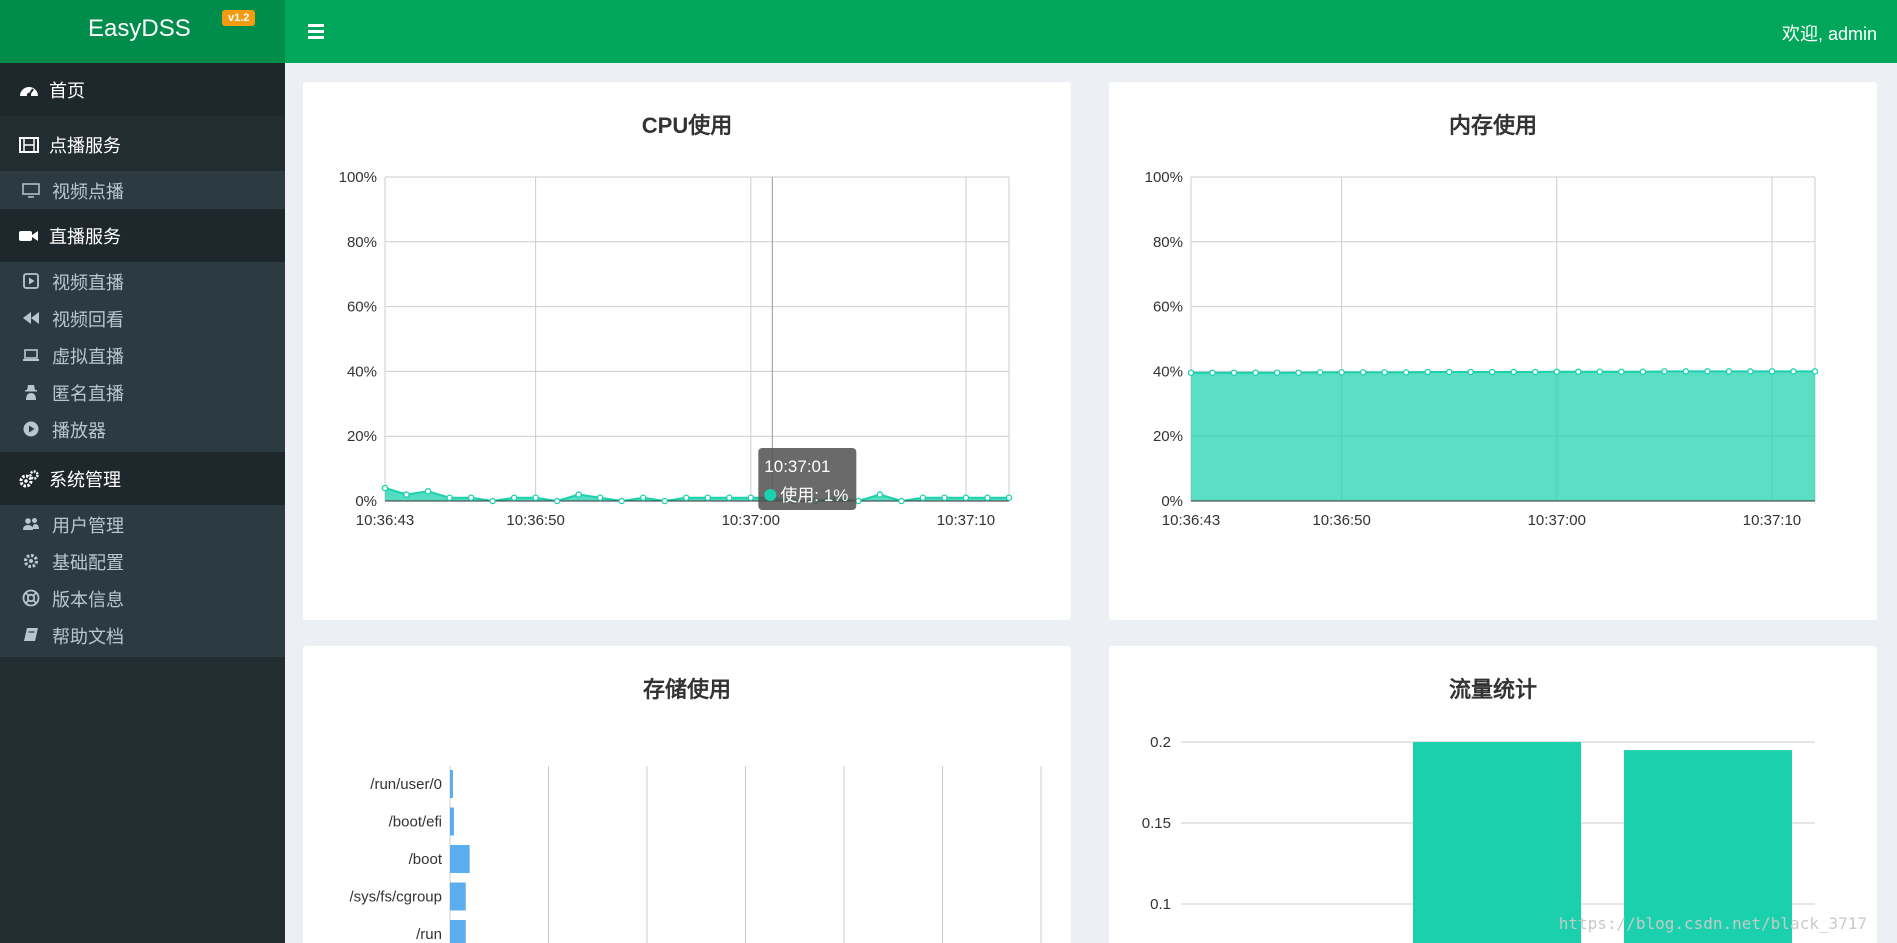 The height and width of the screenshot is (943, 1897). I want to click on sidebar-item-virtual-live: 虚拟直播, so click(142, 354).